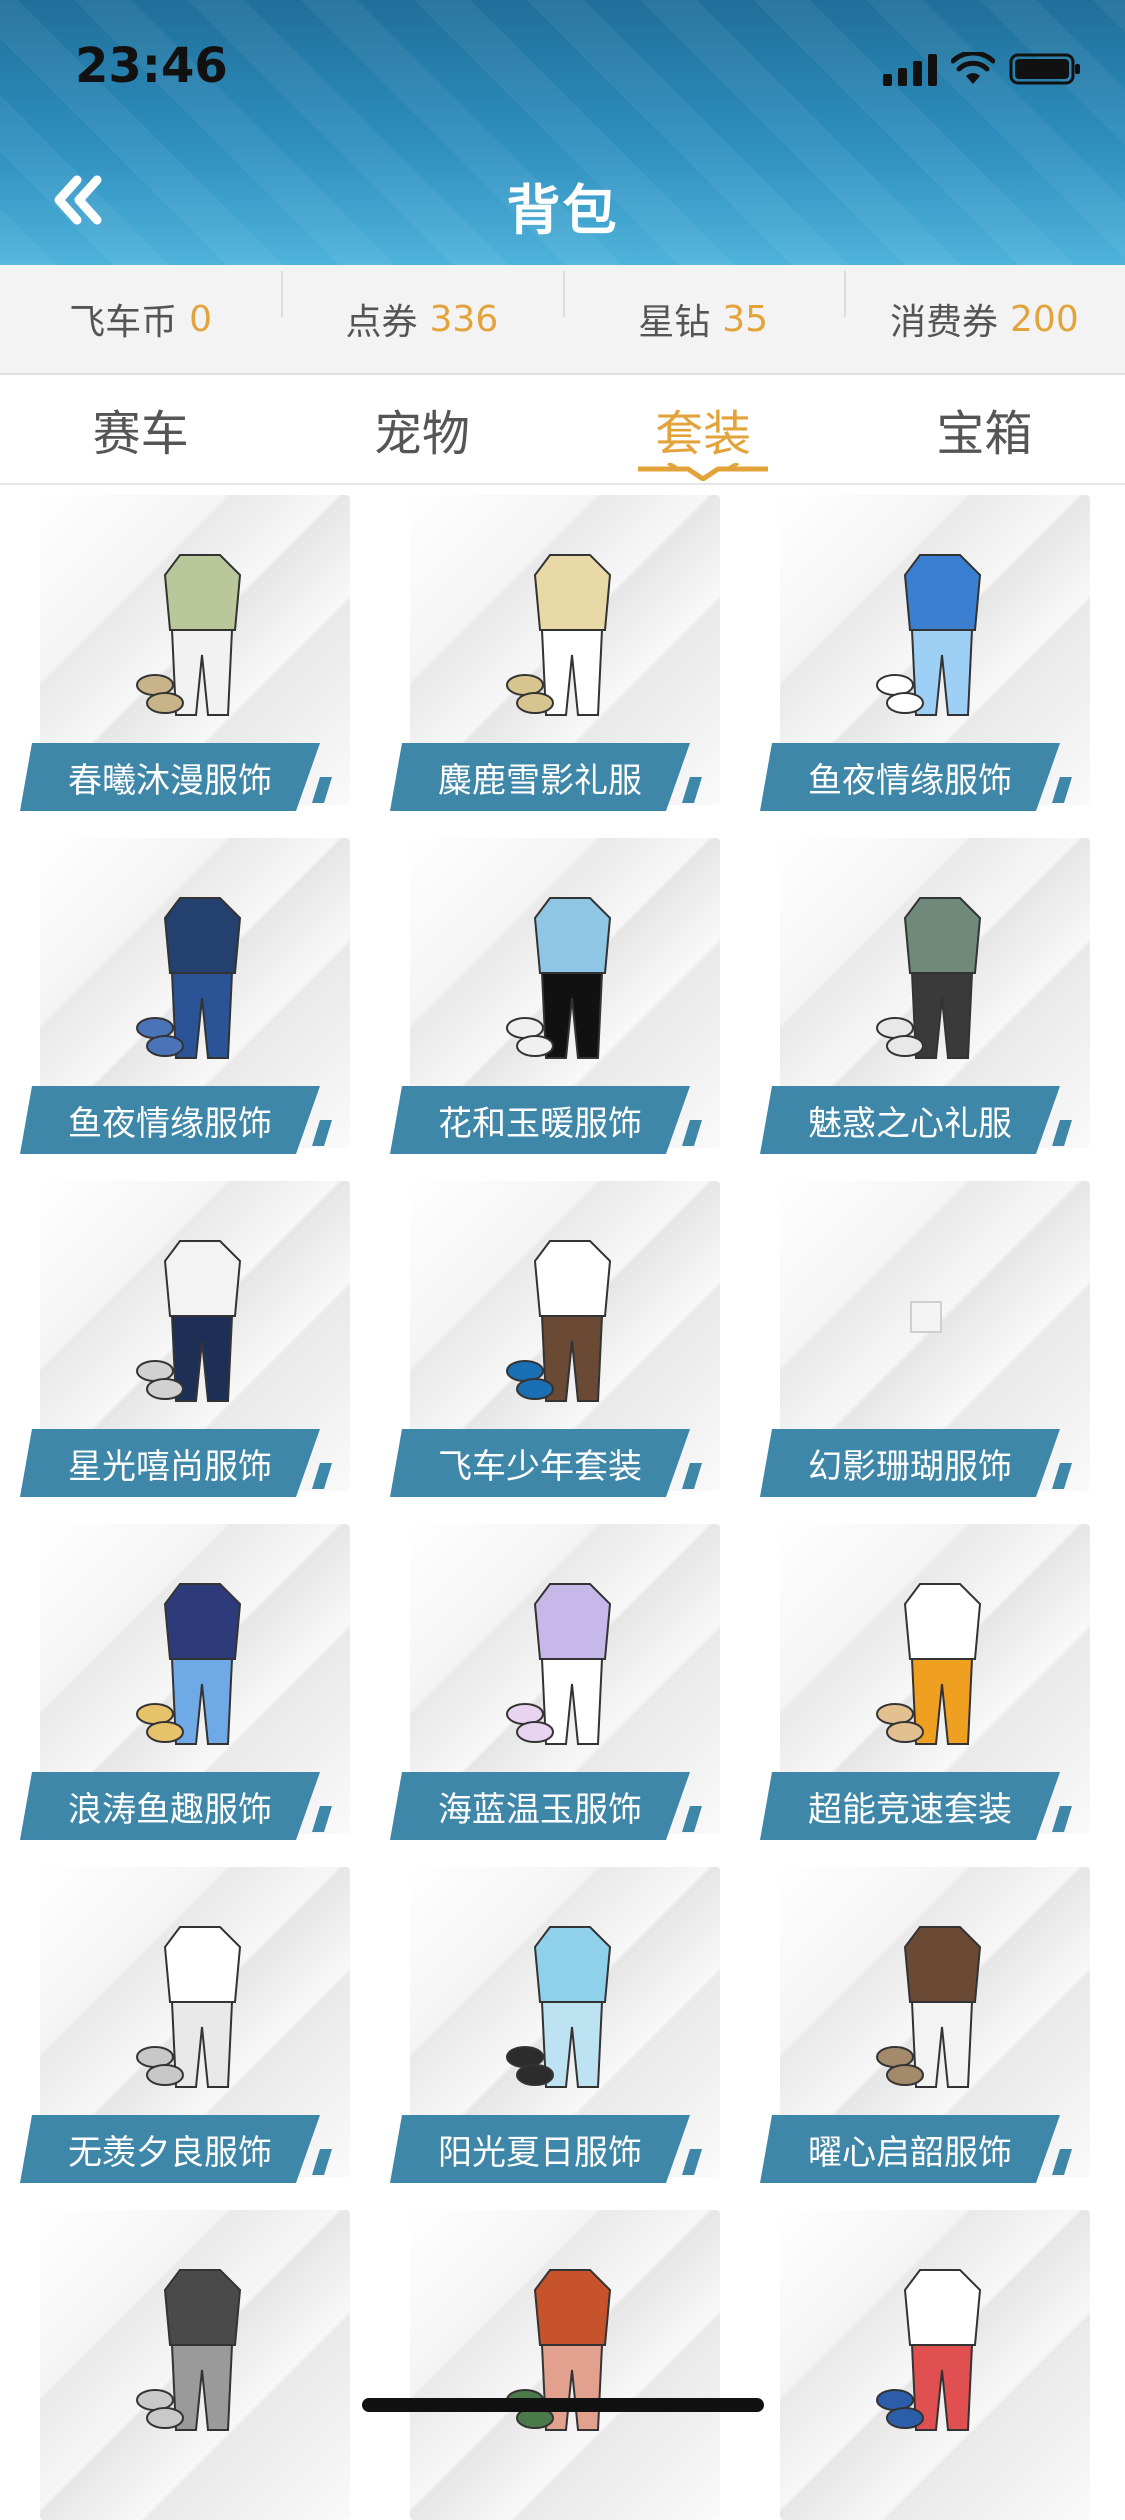  I want to click on outfit-name: 曜心启韶服饰, so click(910, 2149).